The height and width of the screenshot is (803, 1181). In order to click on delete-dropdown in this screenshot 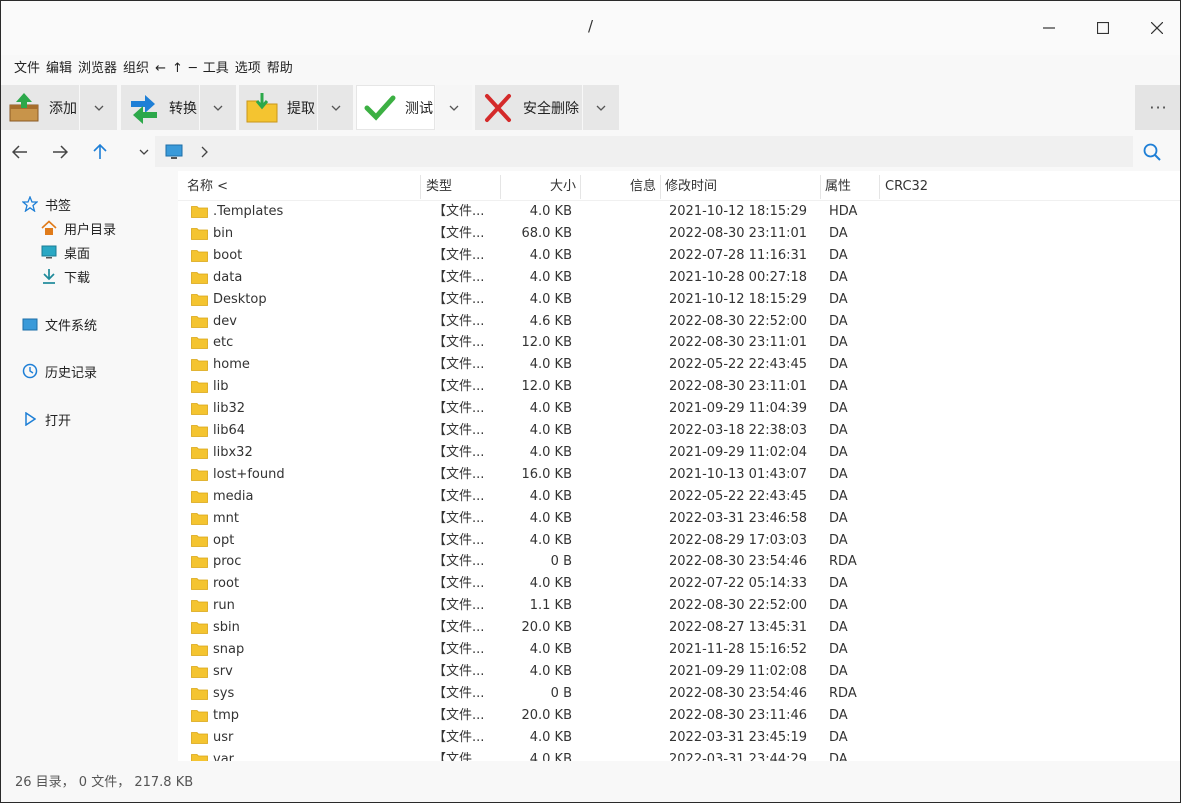, I will do `click(601, 107)`.